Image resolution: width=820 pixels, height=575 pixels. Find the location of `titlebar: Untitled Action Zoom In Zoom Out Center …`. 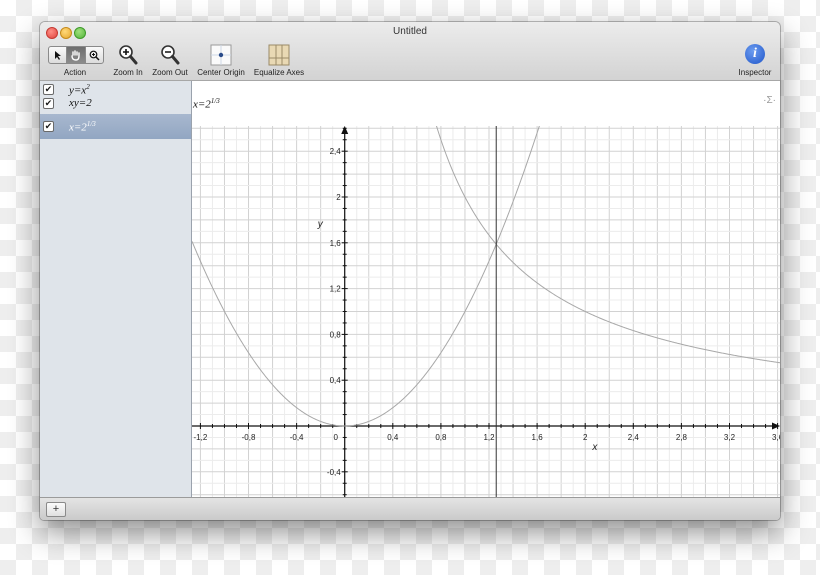

titlebar: Untitled Action Zoom In Zoom Out Center … is located at coordinates (410, 51).